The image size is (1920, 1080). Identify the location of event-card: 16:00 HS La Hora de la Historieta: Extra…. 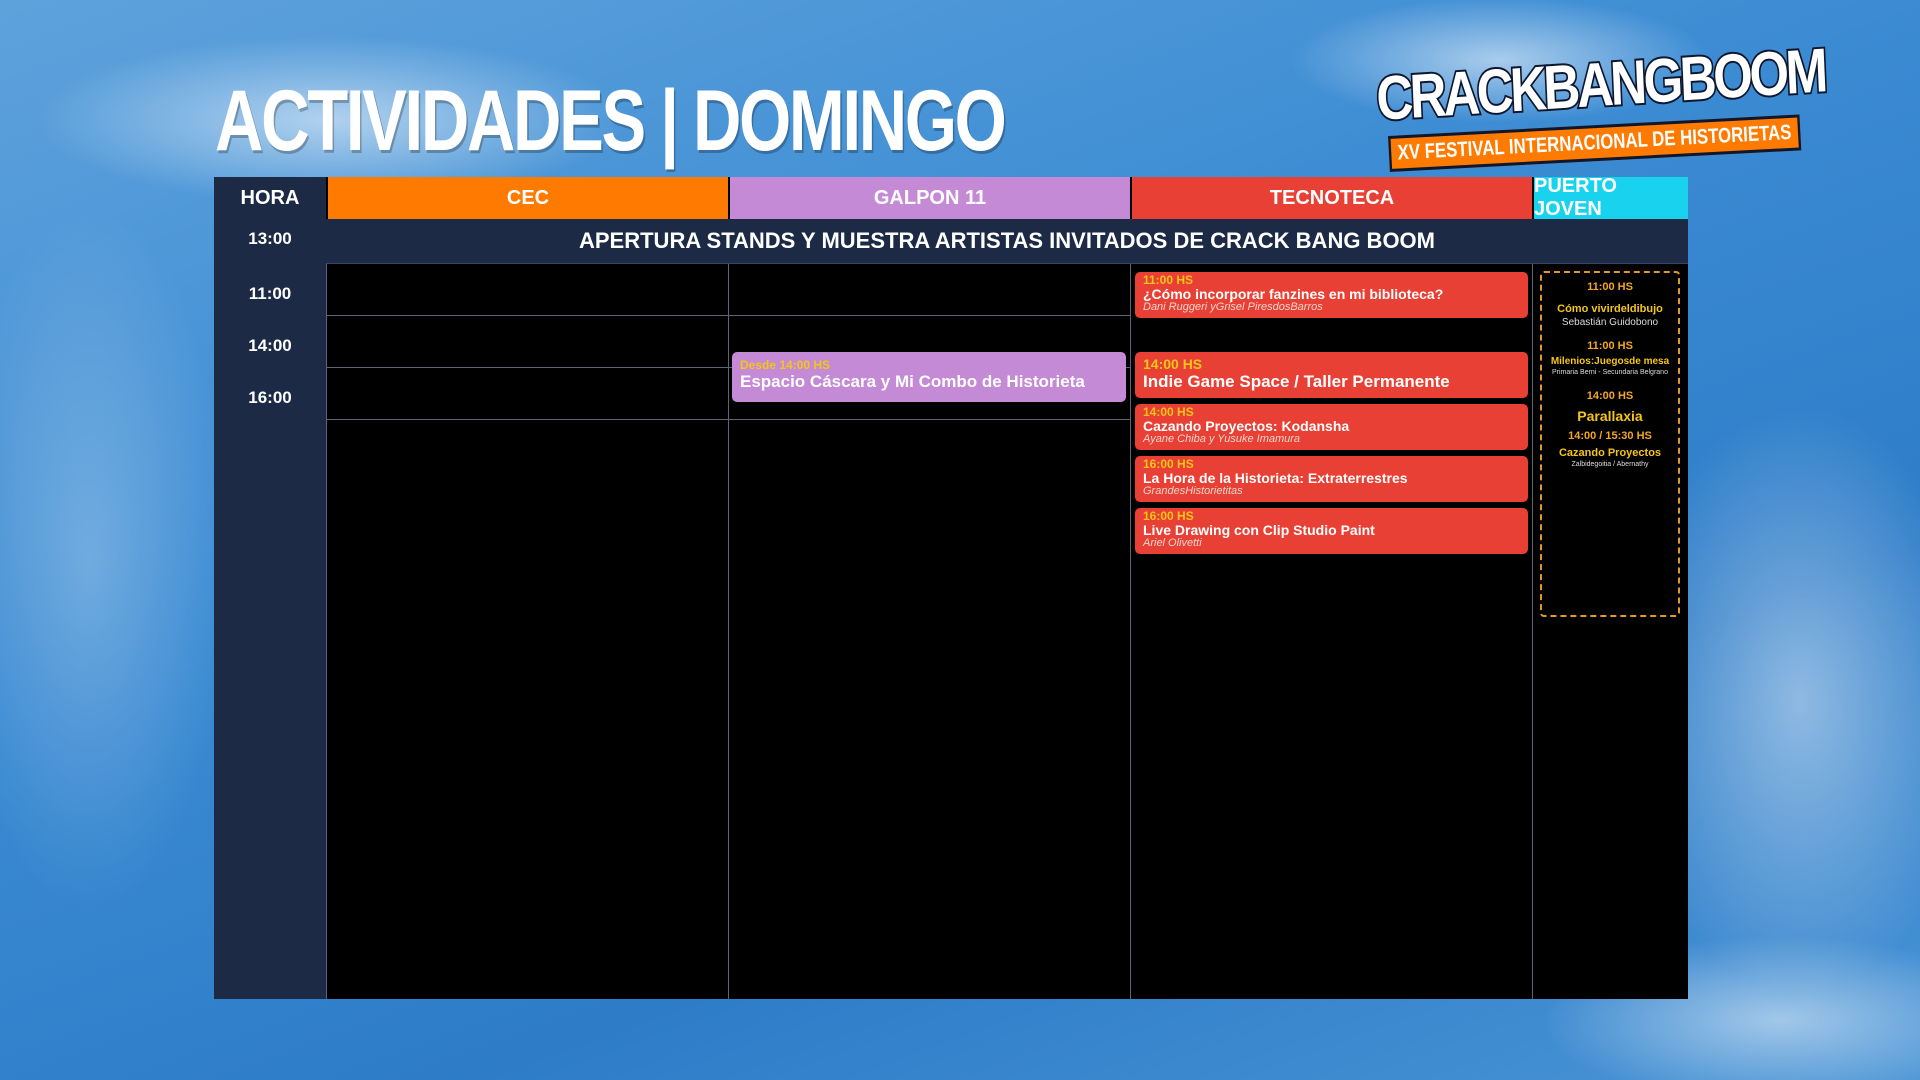
(1331, 479).